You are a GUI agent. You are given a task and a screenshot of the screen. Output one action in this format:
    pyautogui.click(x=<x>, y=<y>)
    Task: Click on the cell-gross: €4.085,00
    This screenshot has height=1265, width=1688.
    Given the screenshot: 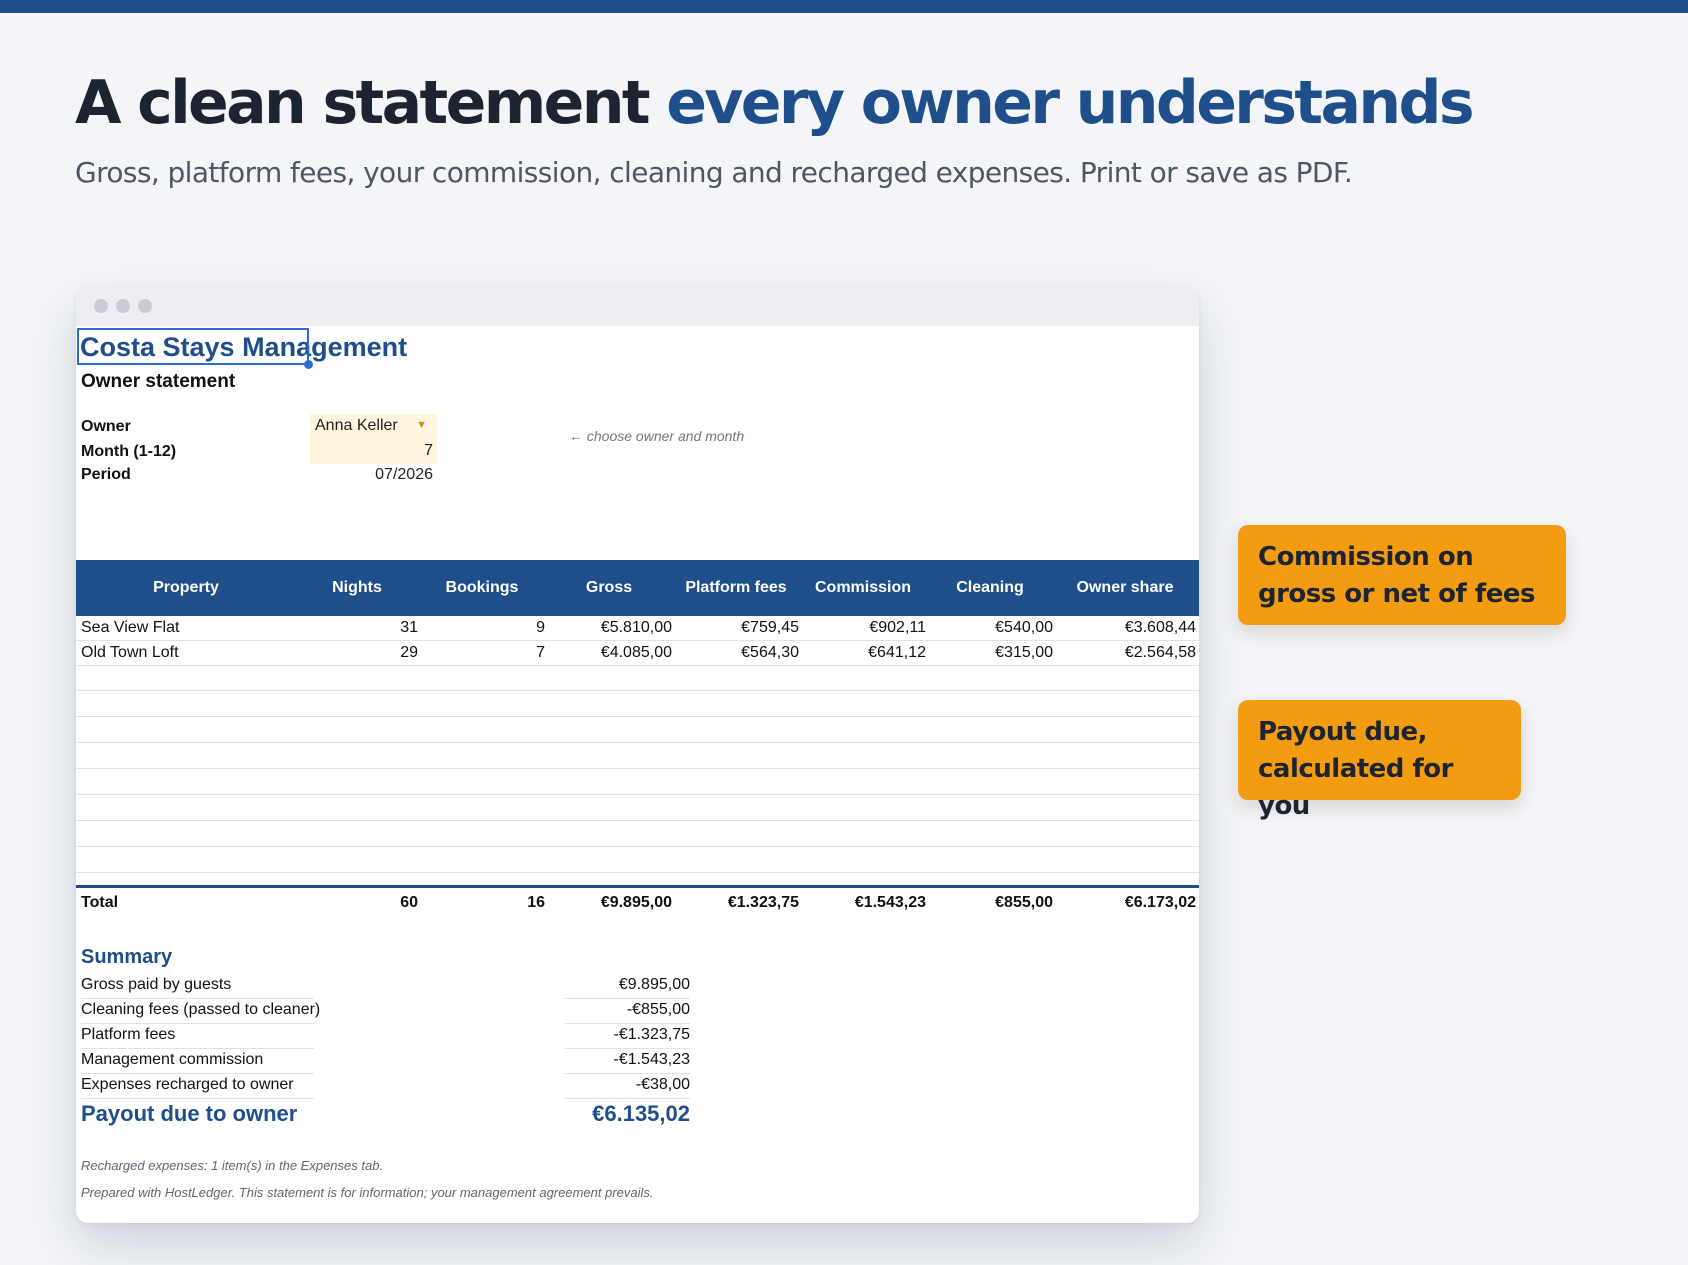 What is the action you would take?
    pyautogui.click(x=636, y=652)
    